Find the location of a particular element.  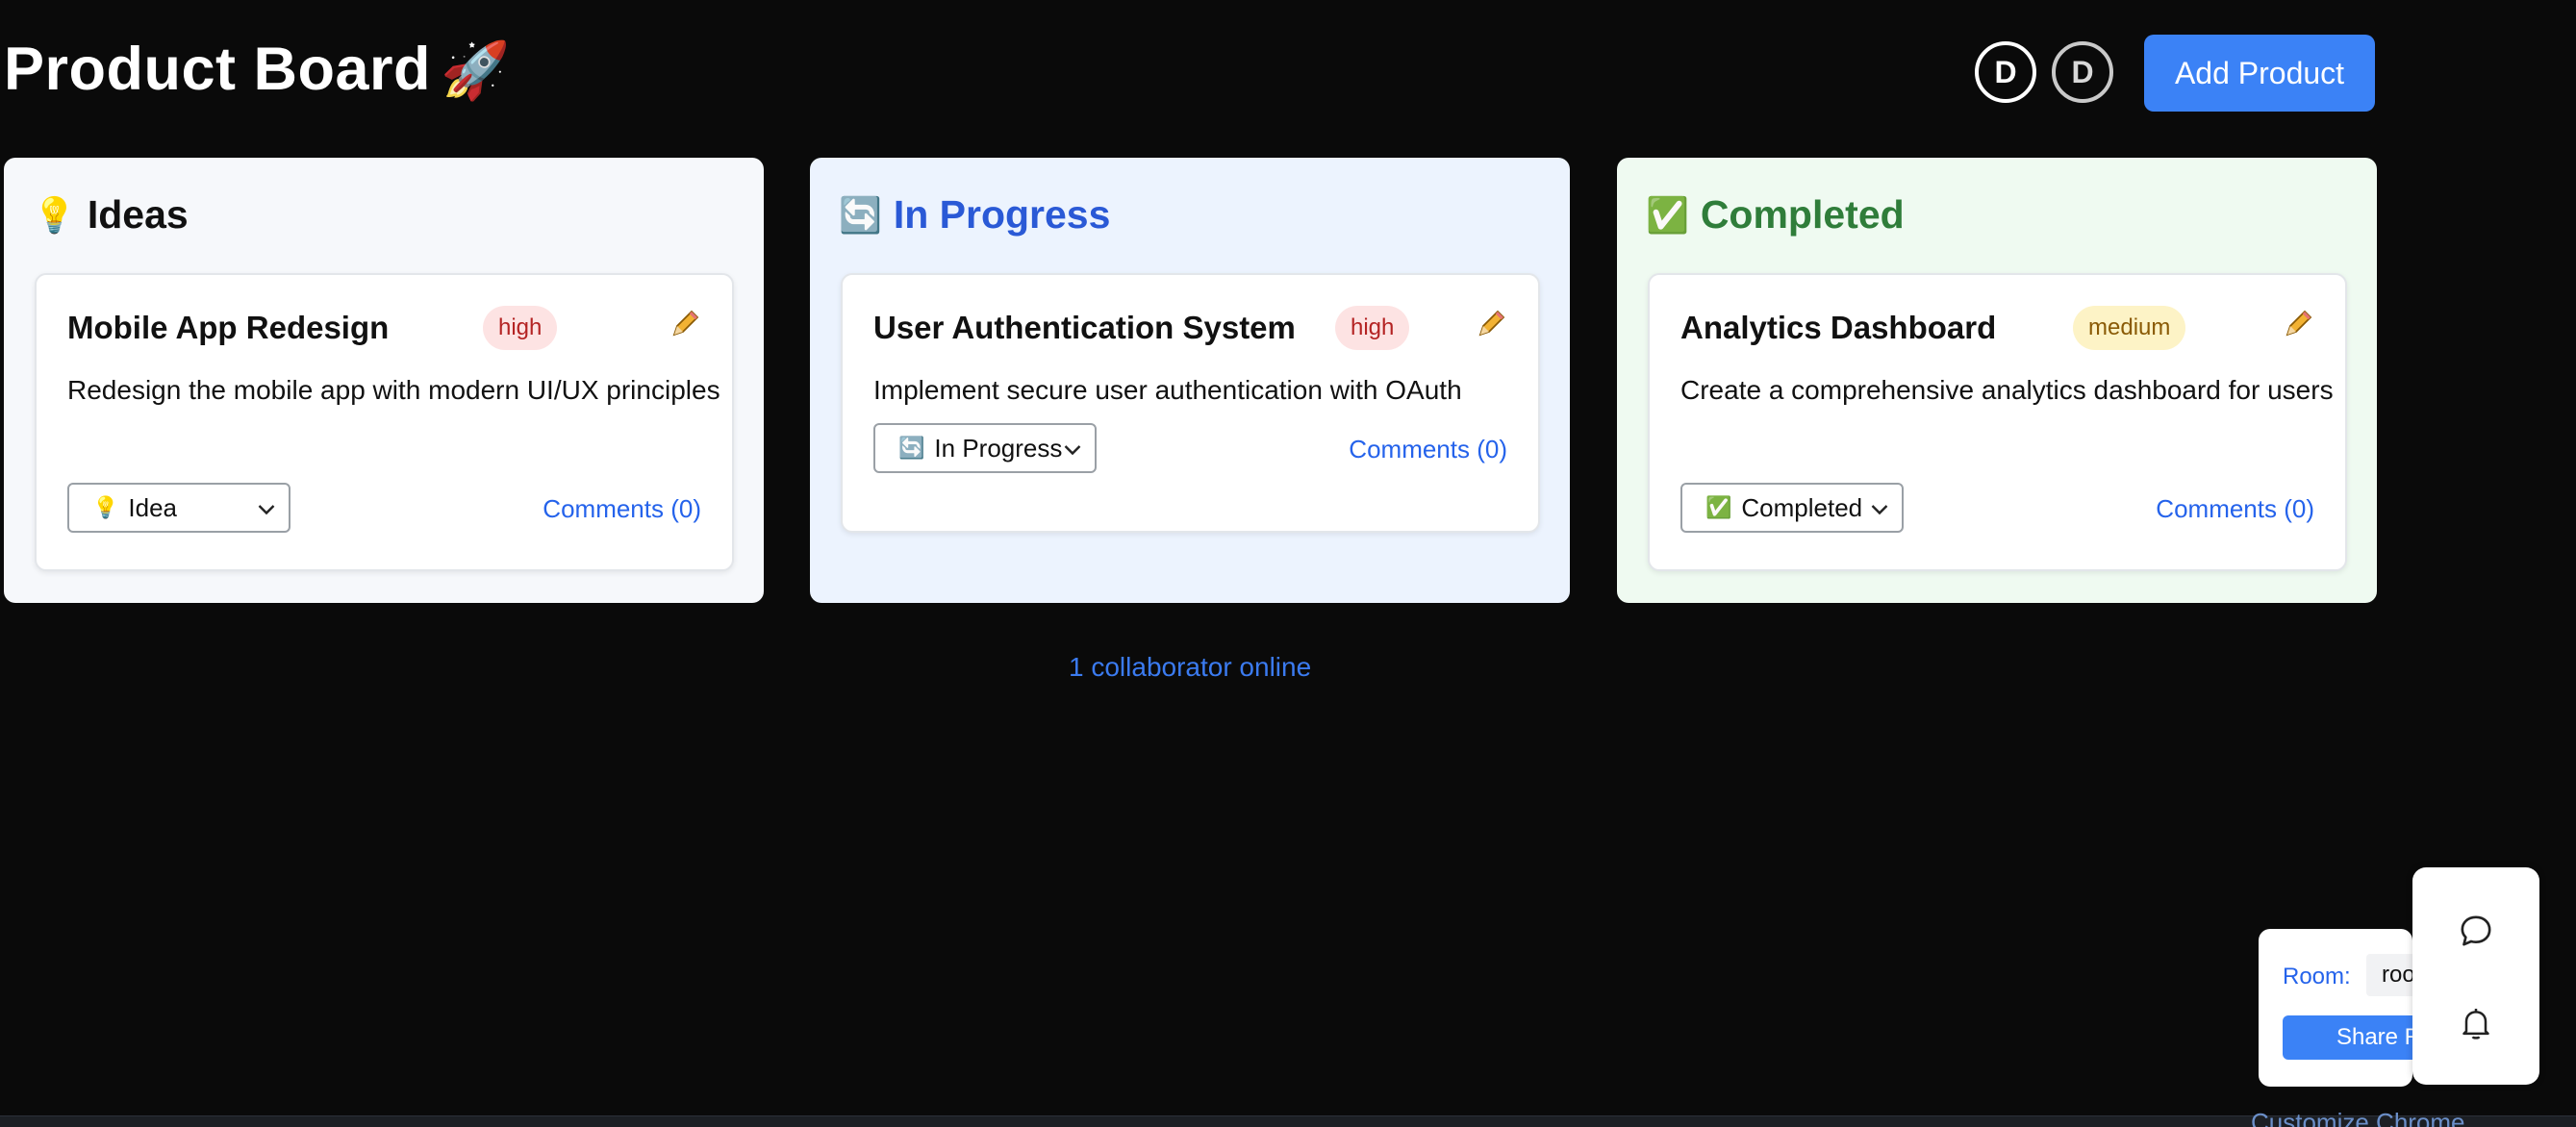

column-title-text: In Progress is located at coordinates (1002, 214).